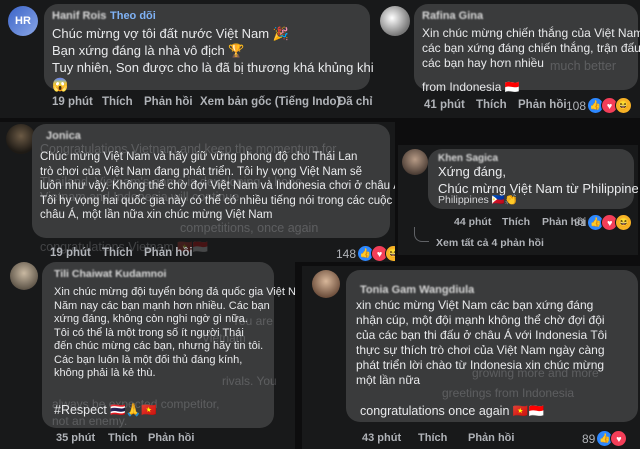 Image resolution: width=640 pixels, height=449 pixels. I want to click on author-name: Tili Chaiwat Kudamnoi, so click(110, 274).